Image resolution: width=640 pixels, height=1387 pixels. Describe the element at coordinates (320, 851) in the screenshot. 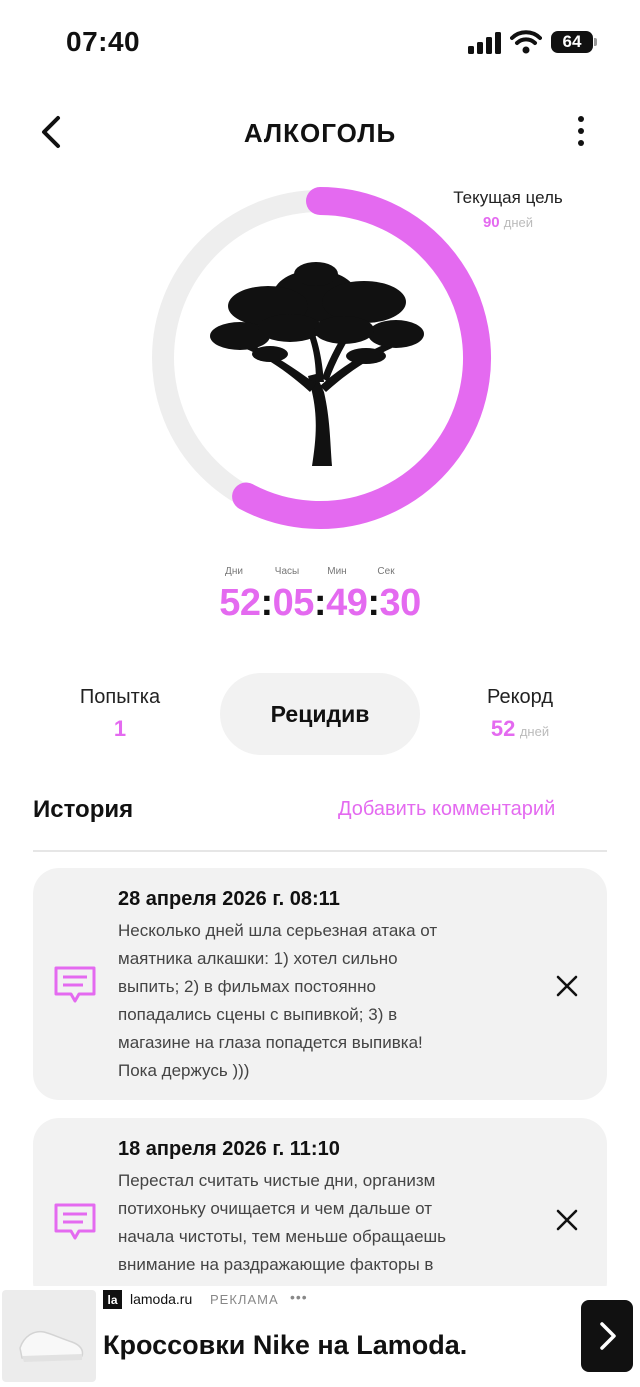

I see `history-divider` at that location.